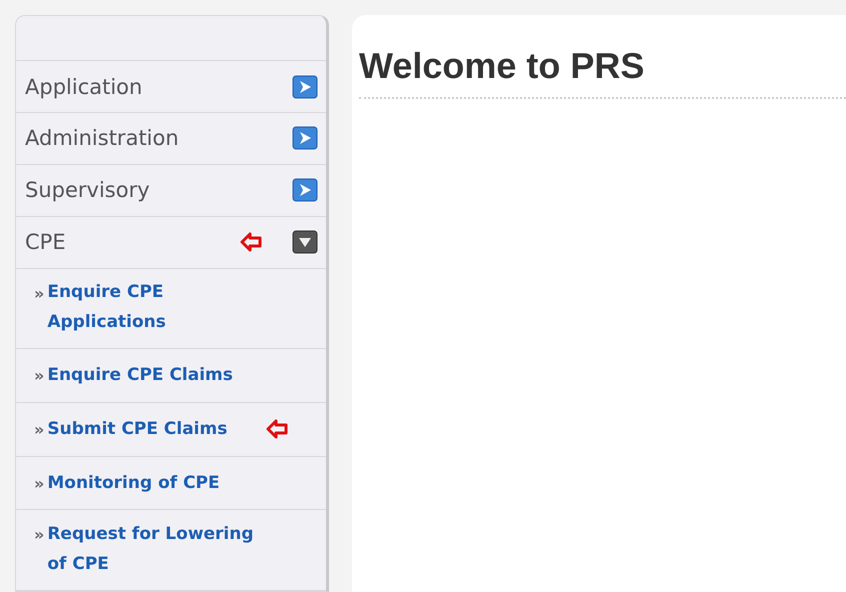 This screenshot has width=846, height=592. Describe the element at coordinates (157, 375) in the screenshot. I see `submenu-link: Enquire CPE Claims` at that location.